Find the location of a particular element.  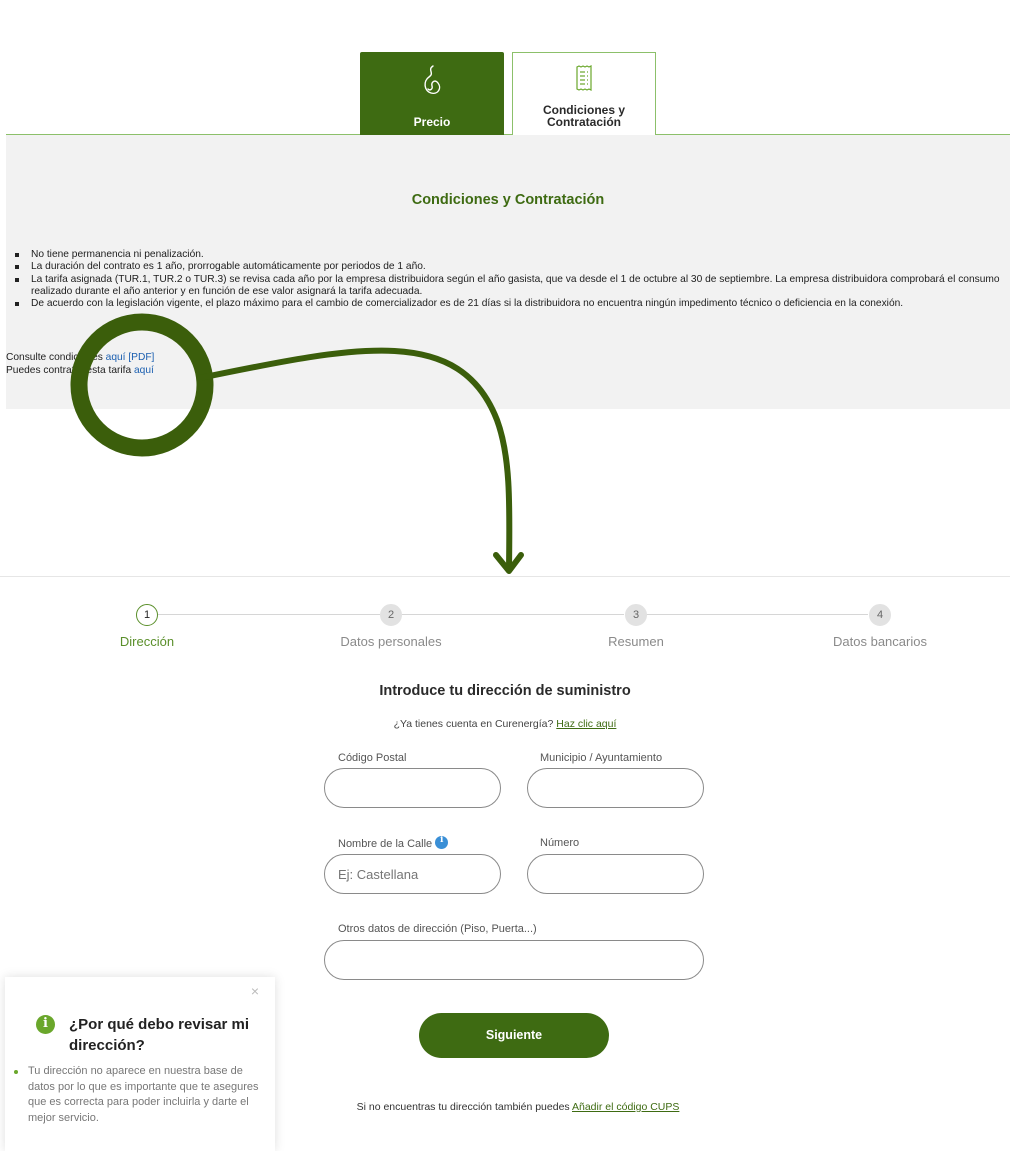

form-title: Introduce tu dirección de suministro is located at coordinates (505, 691).